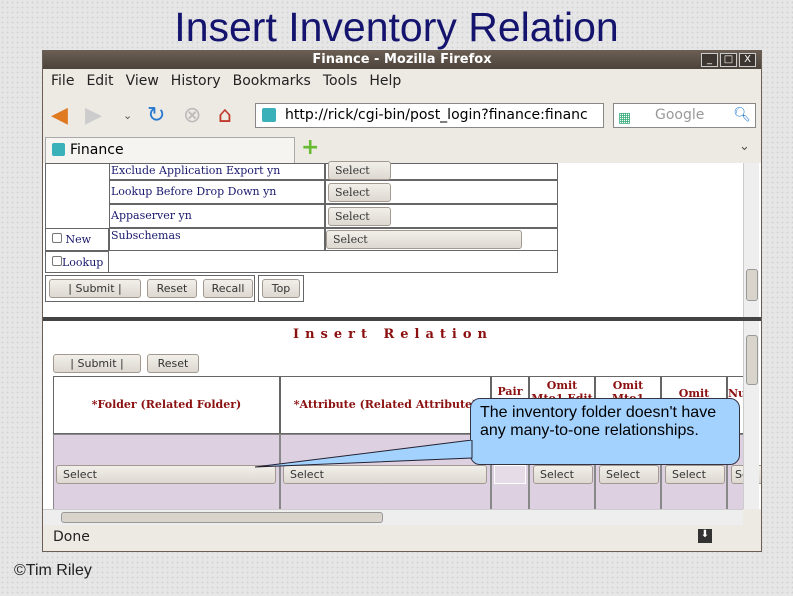 The image size is (793, 596). I want to click on pair-input, so click(510, 474).